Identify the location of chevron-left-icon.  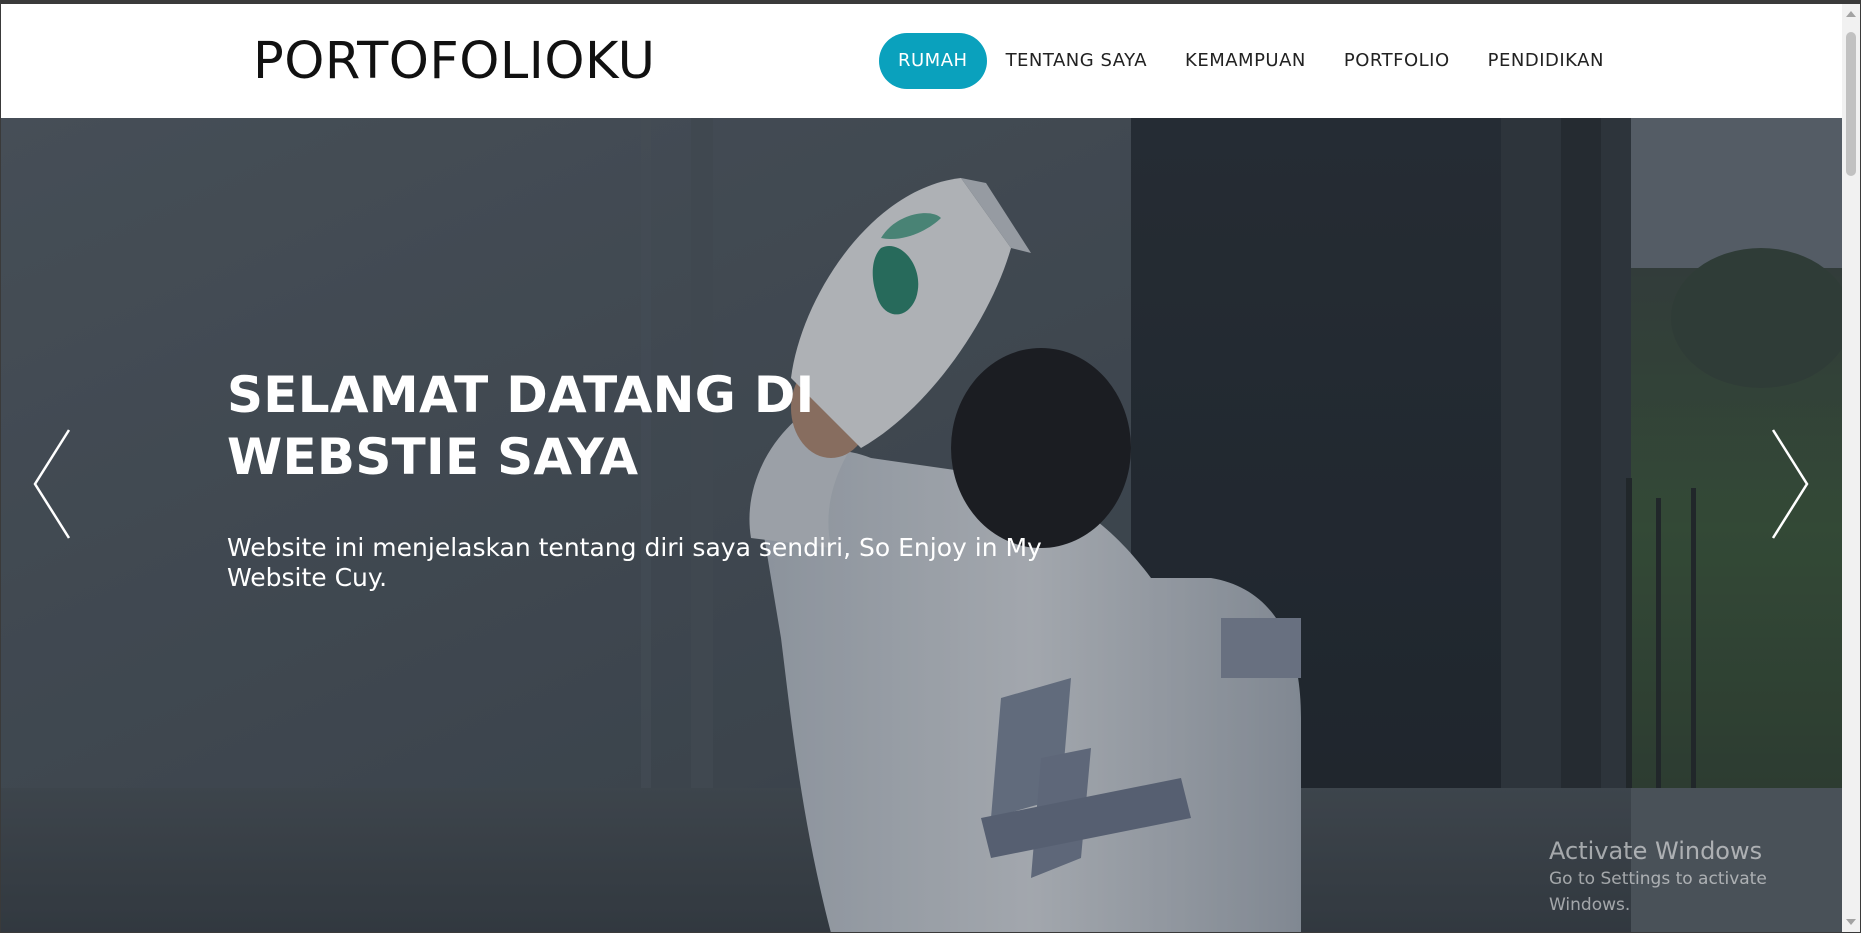
(52, 484).